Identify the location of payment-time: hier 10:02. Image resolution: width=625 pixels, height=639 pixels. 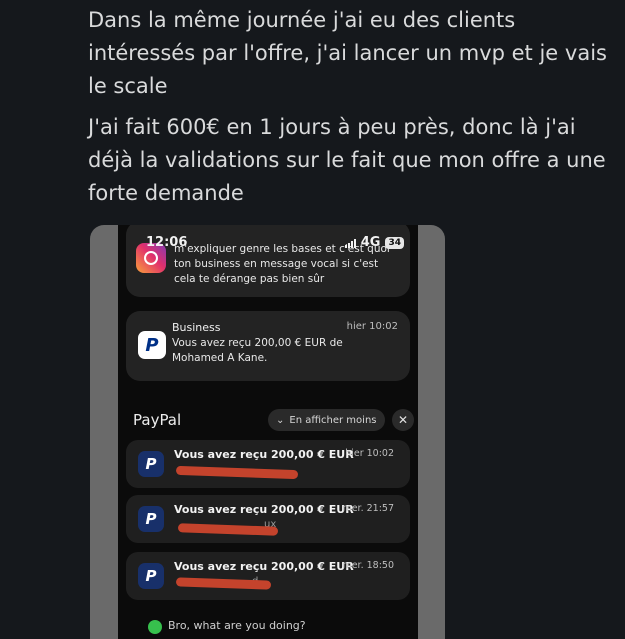
(369, 453).